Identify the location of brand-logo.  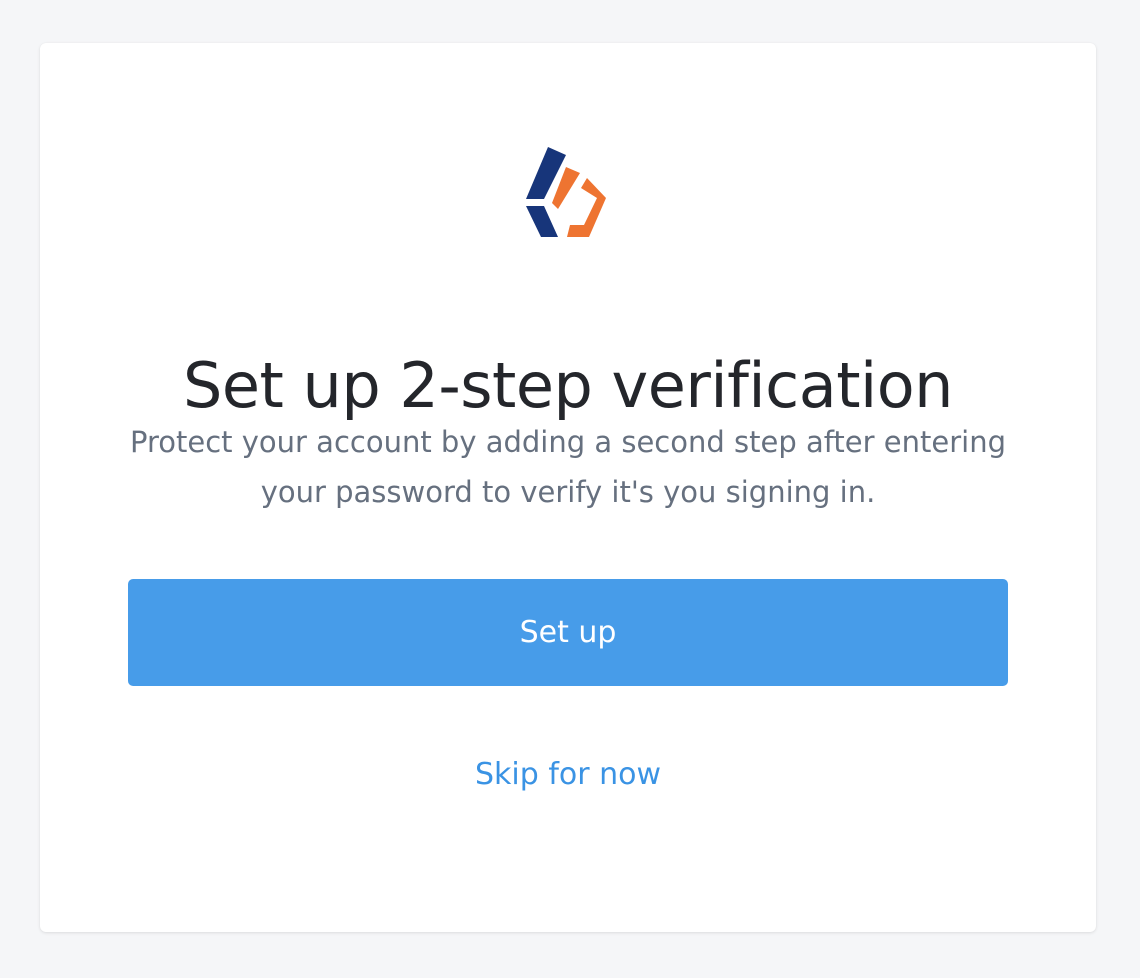
(567, 192).